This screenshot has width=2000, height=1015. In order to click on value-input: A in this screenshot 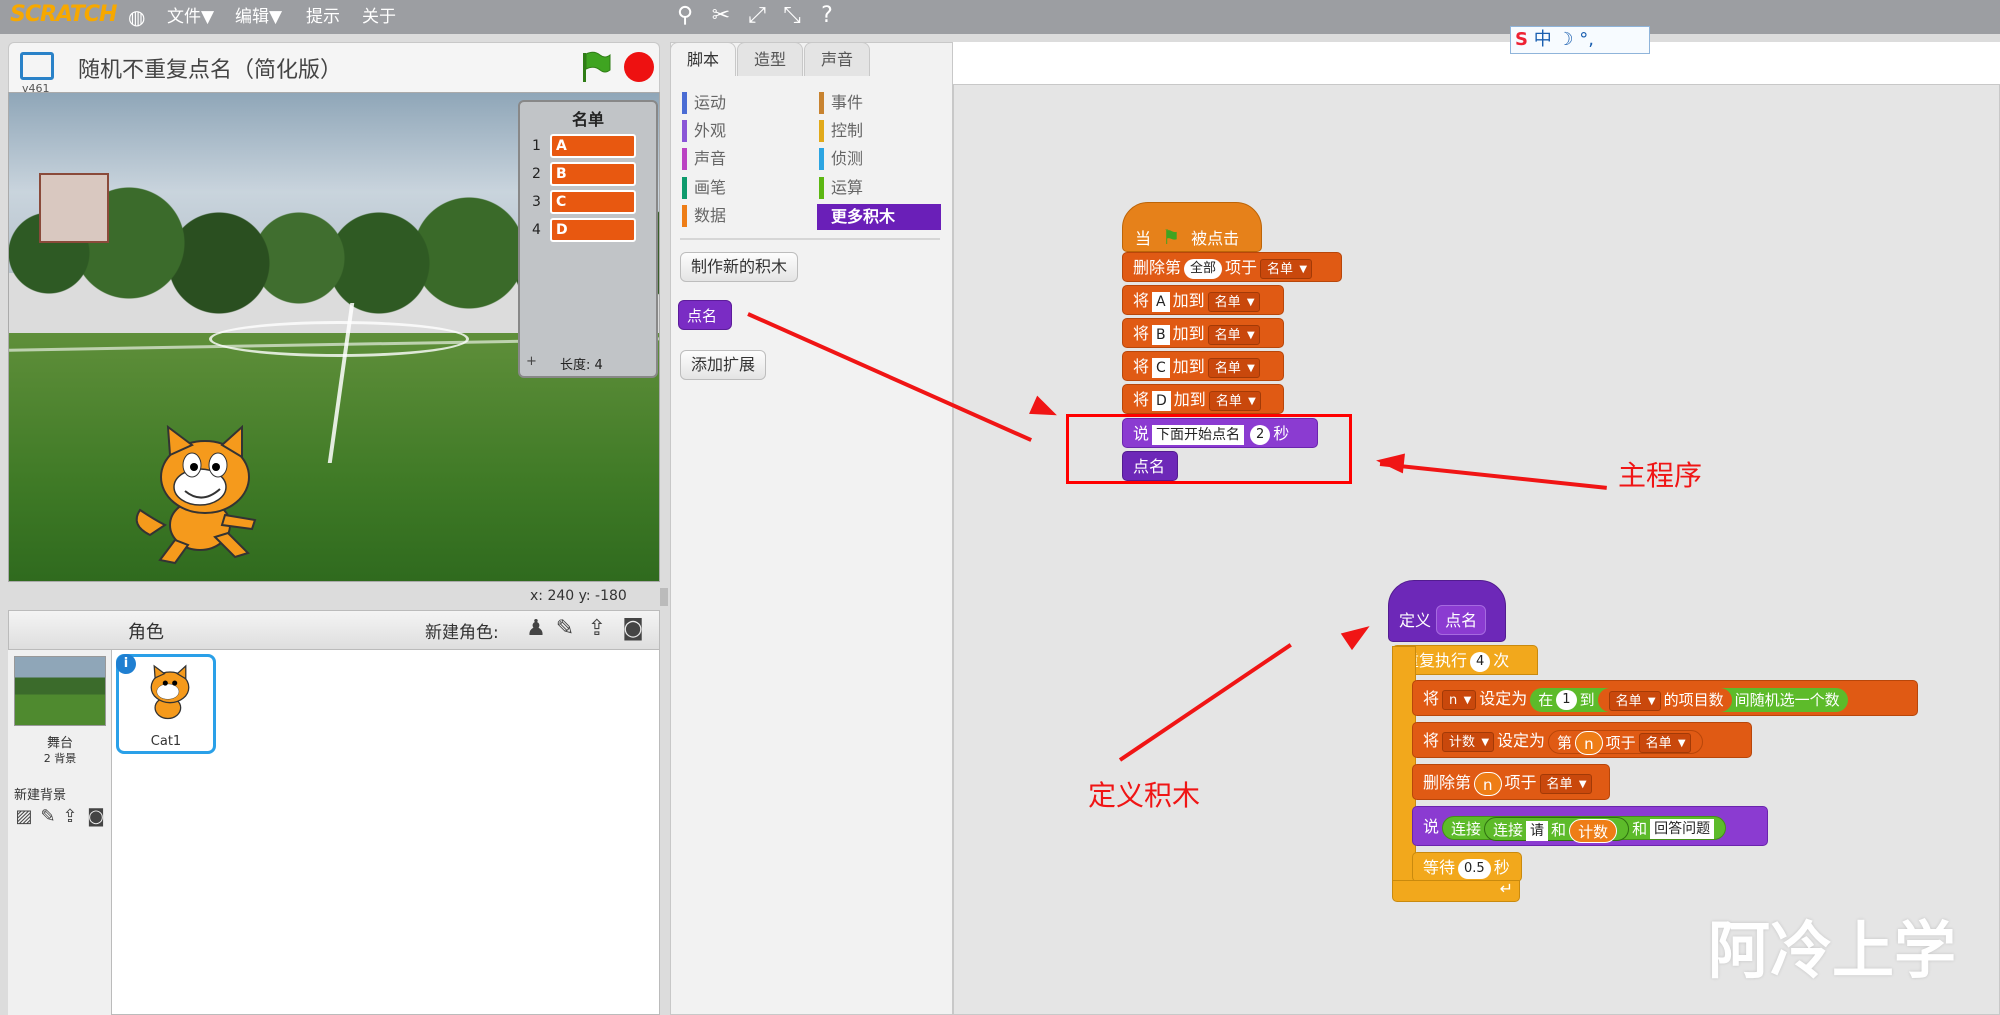, I will do `click(1161, 301)`.